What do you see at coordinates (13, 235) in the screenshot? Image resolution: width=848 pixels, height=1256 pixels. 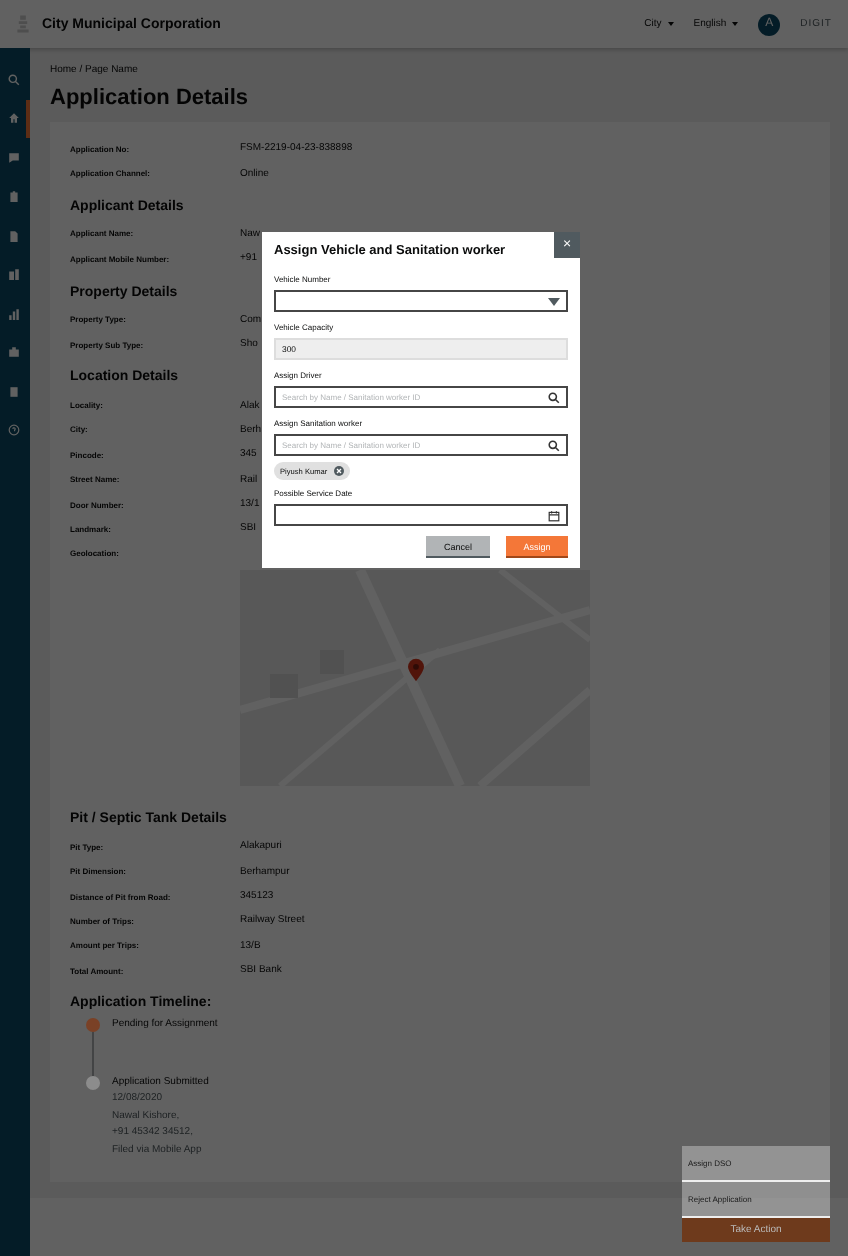 I see `document-icon` at bounding box center [13, 235].